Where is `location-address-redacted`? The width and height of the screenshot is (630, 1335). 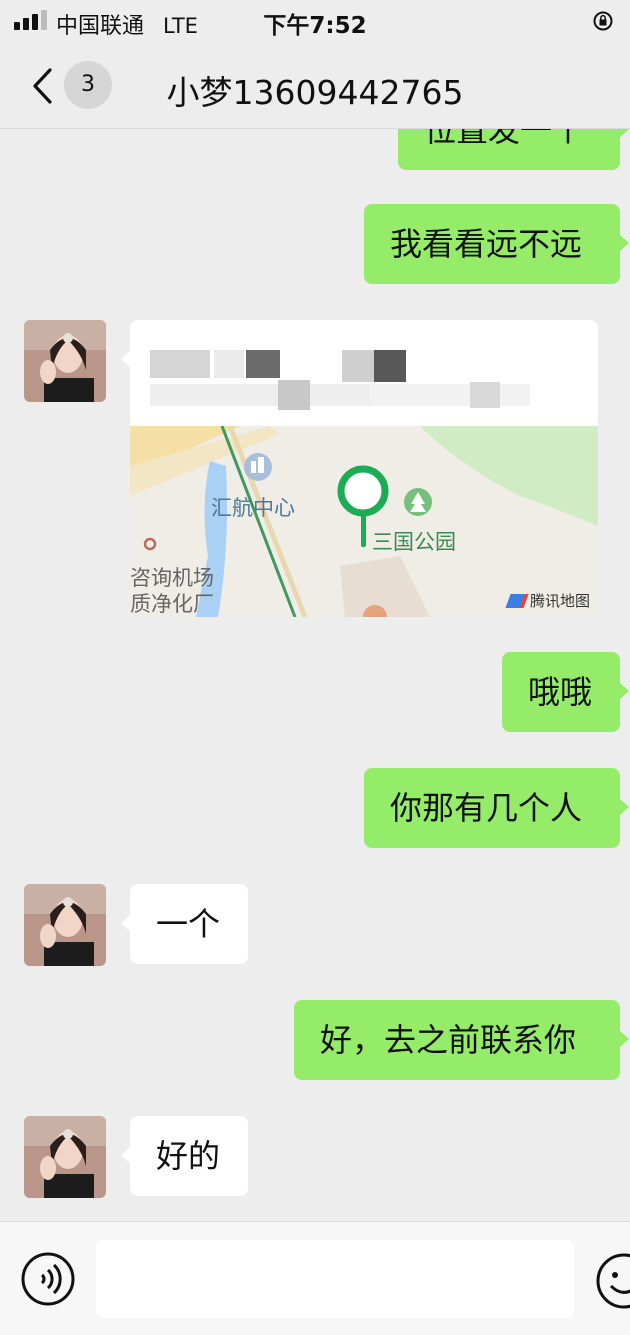 location-address-redacted is located at coordinates (364, 373).